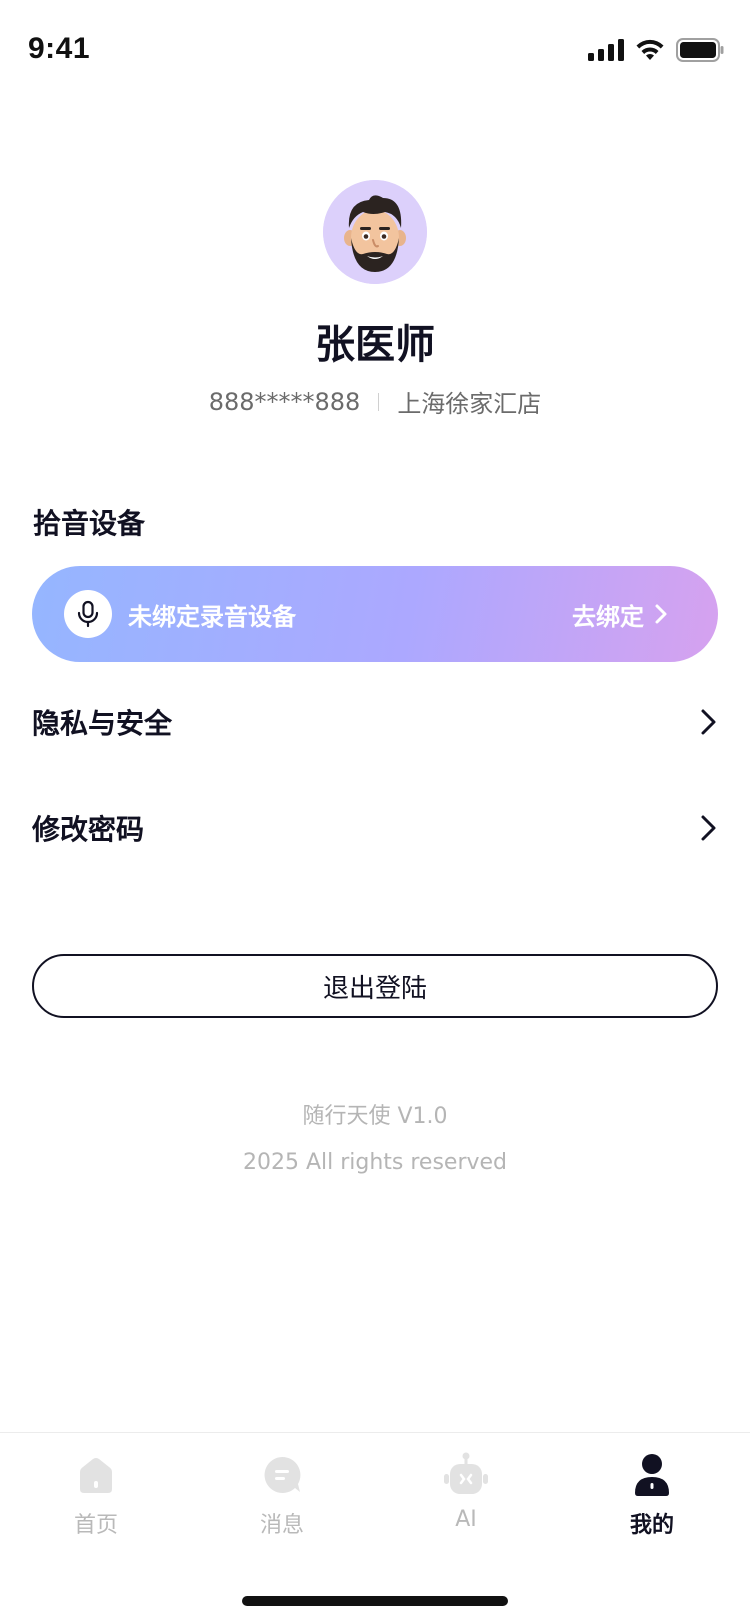  I want to click on copyright-text: 2025 All rights reserved, so click(375, 1162).